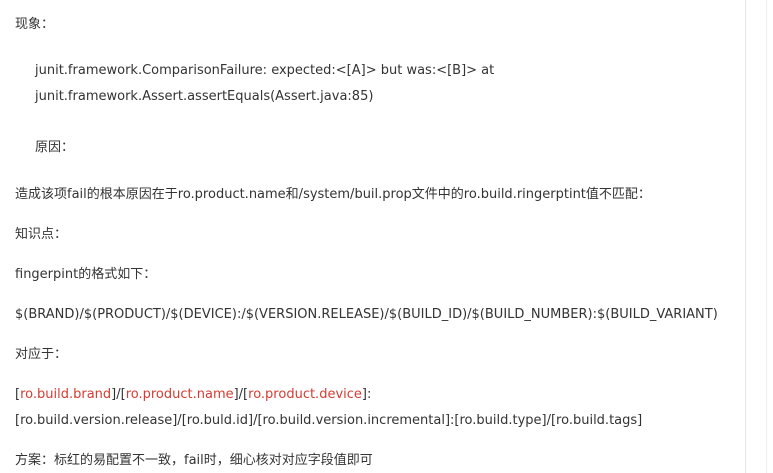 The height and width of the screenshot is (473, 773). I want to click on scrollbar-track, so click(766, 236).